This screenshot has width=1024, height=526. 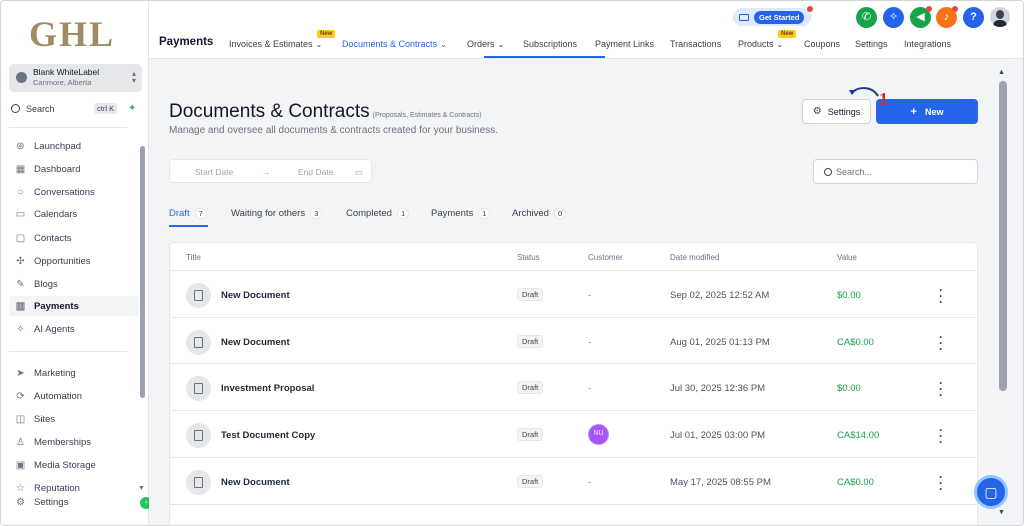 What do you see at coordinates (394, 44) in the screenshot?
I see `tab-documents-contracts: Documents & Contracts ⌄` at bounding box center [394, 44].